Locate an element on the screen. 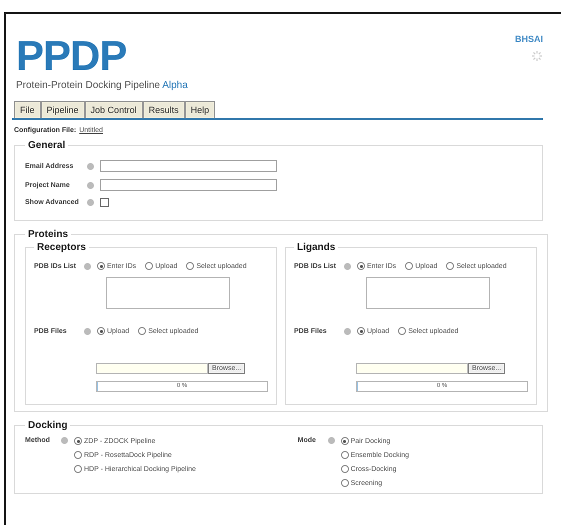  menu-tab: Results is located at coordinates (163, 109).